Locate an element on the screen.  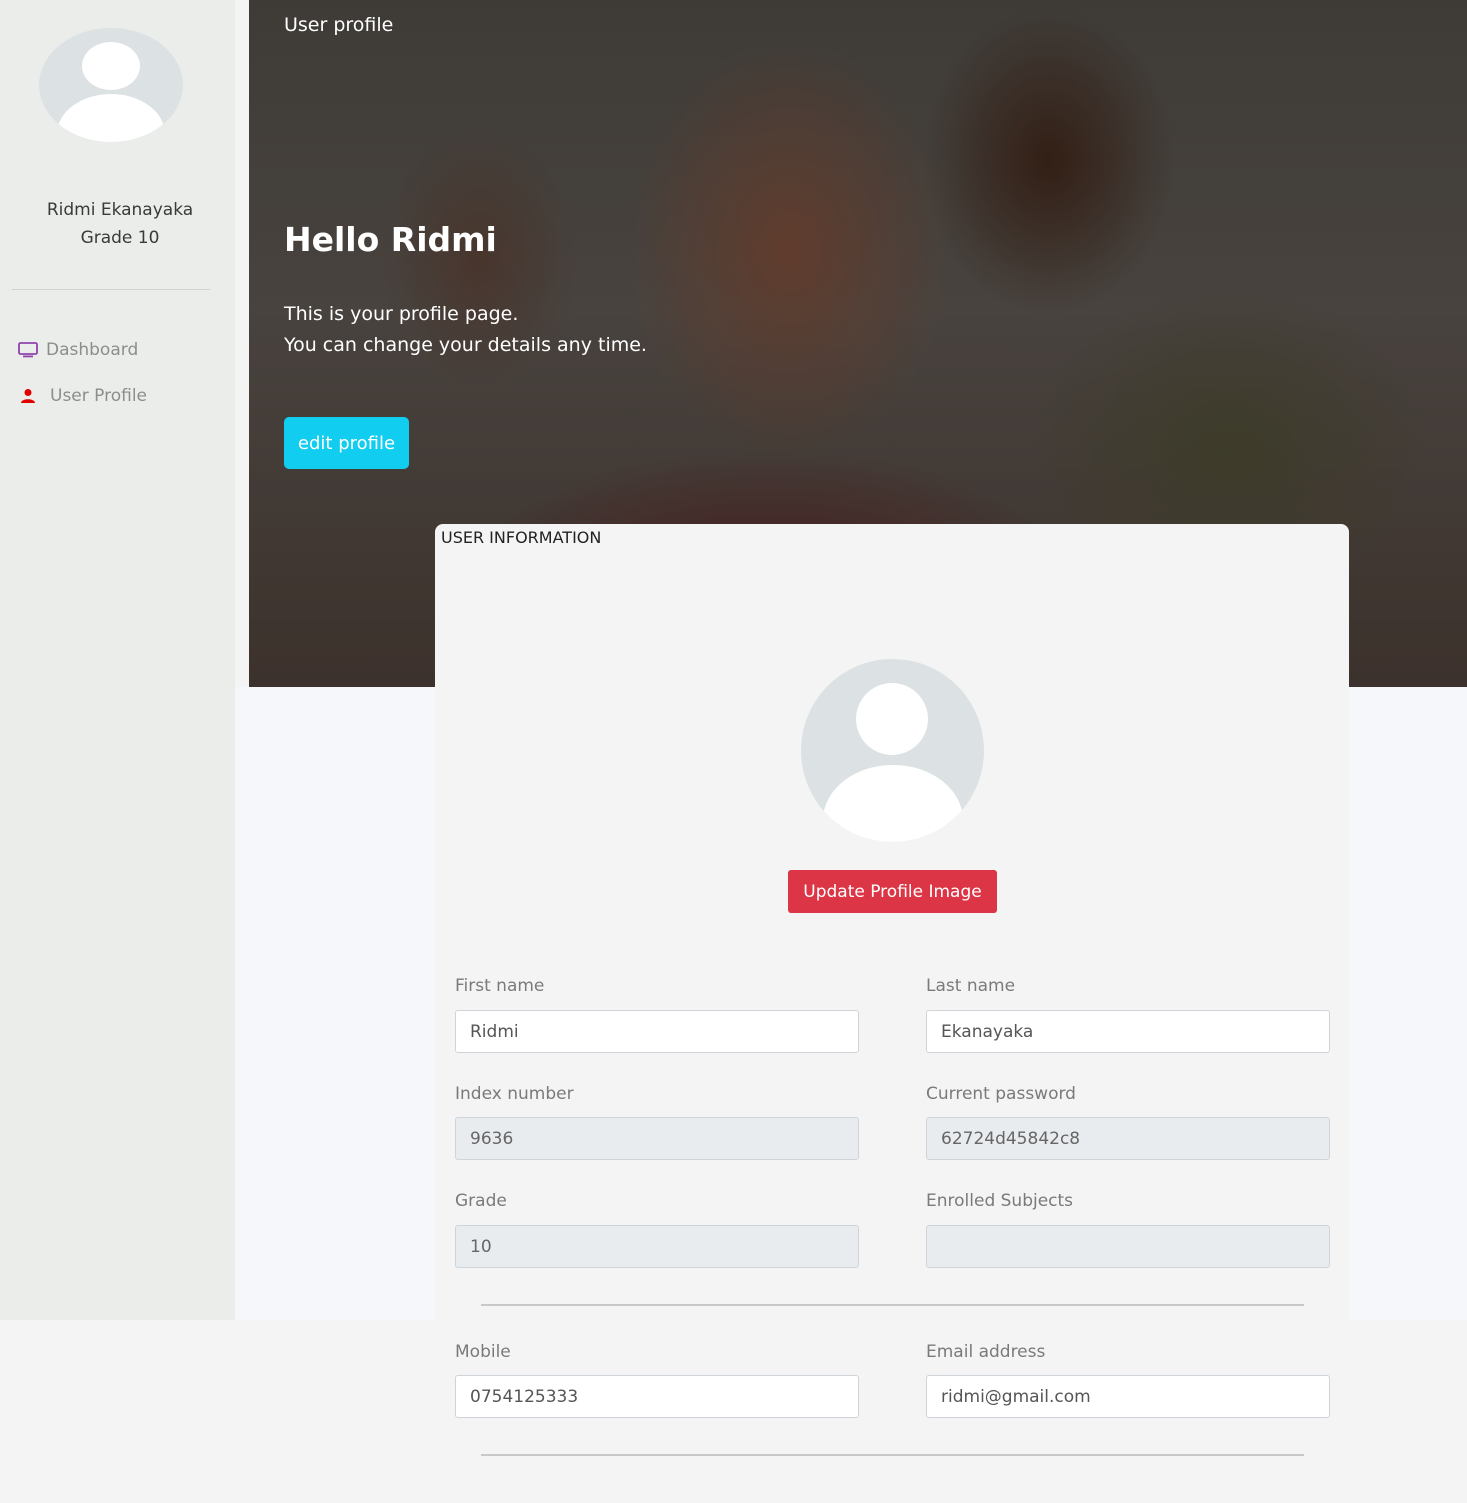
greeting-heading: Hello Ridmi is located at coordinates (390, 239).